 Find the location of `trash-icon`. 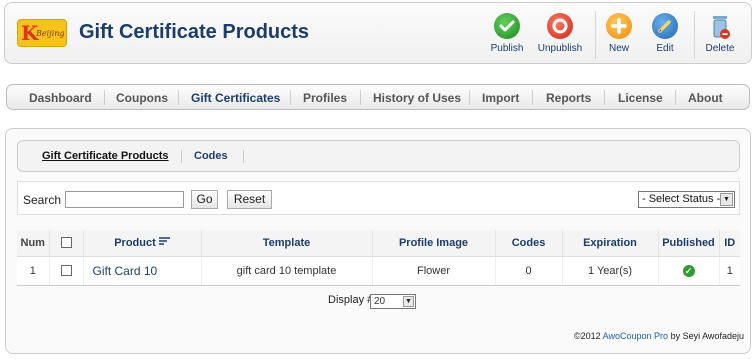

trash-icon is located at coordinates (720, 26).